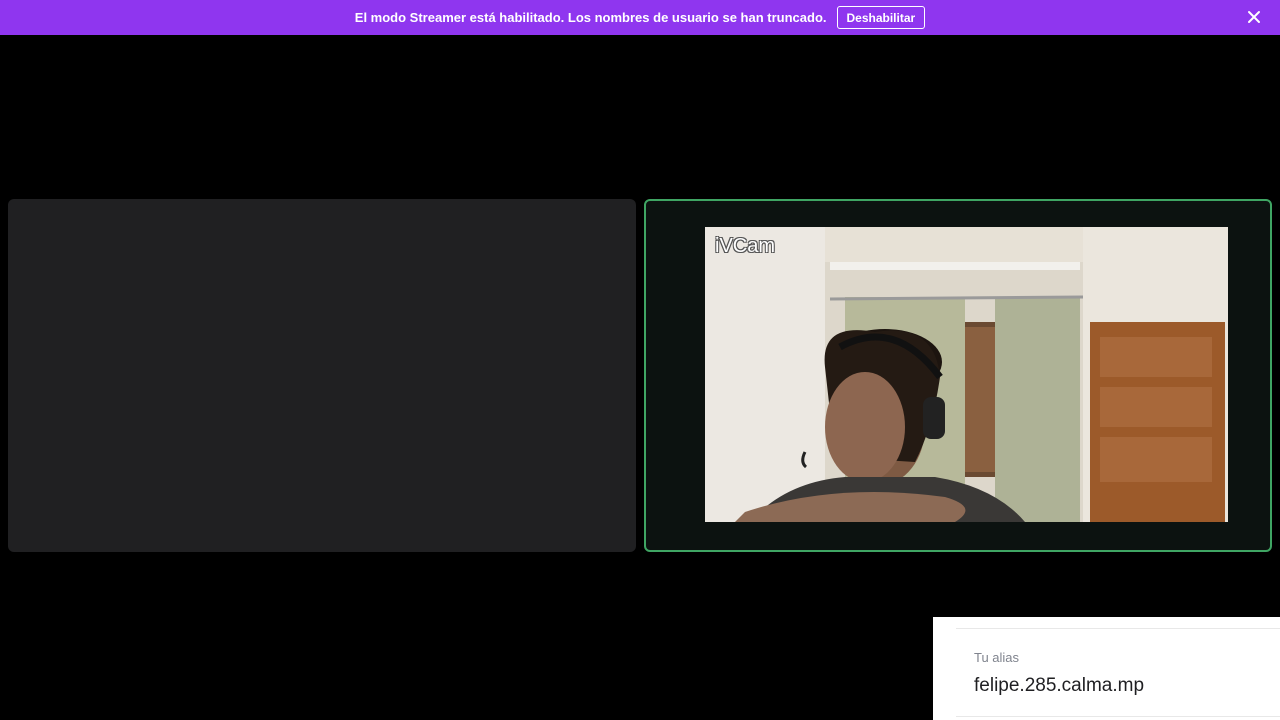  What do you see at coordinates (745, 246) in the screenshot?
I see `ivcam-watermark: iVCam` at bounding box center [745, 246].